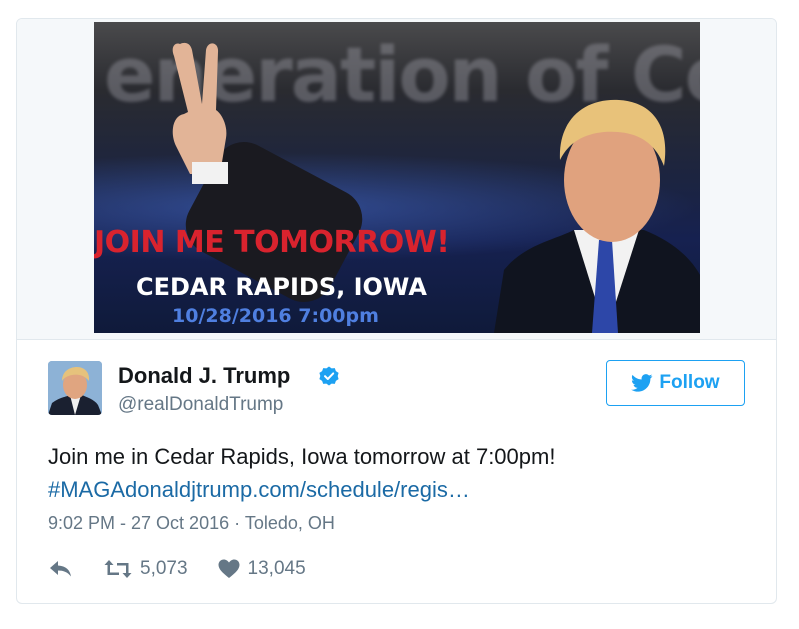 Image resolution: width=799 pixels, height=629 pixels. Describe the element at coordinates (597, 216) in the screenshot. I see `speaker-figure` at that location.